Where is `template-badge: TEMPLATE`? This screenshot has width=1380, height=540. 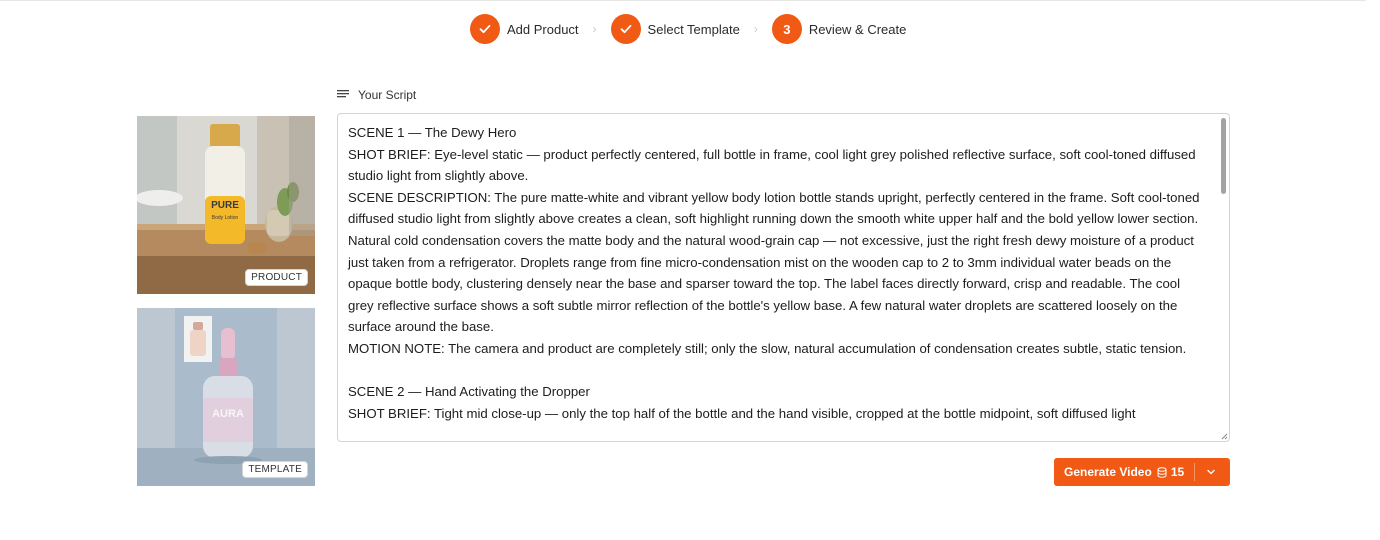 template-badge: TEMPLATE is located at coordinates (275, 469).